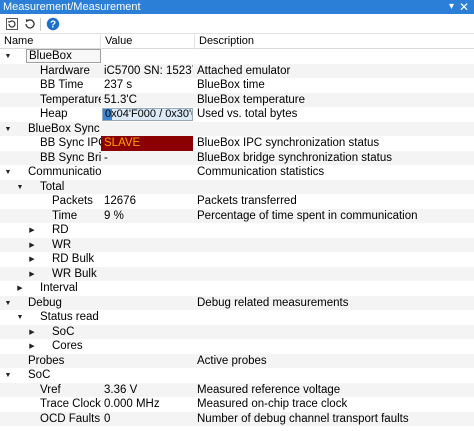  Describe the element at coordinates (67, 346) in the screenshot. I see `row-label: Cores` at that location.